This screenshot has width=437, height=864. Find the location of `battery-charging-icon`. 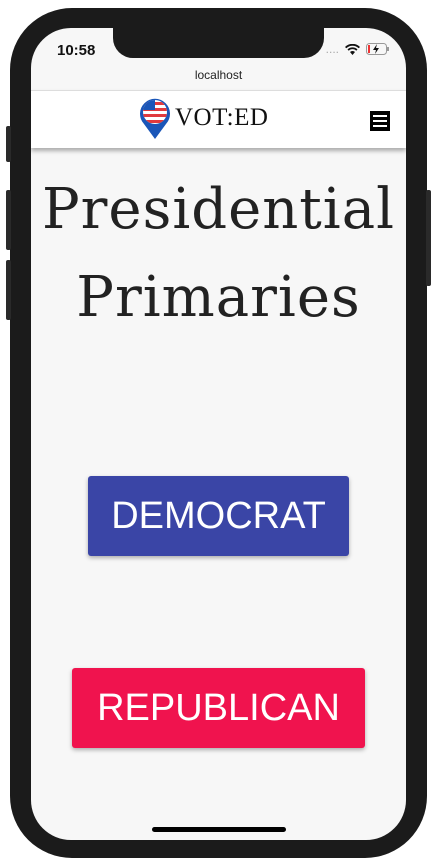

battery-charging-icon is located at coordinates (377, 49).